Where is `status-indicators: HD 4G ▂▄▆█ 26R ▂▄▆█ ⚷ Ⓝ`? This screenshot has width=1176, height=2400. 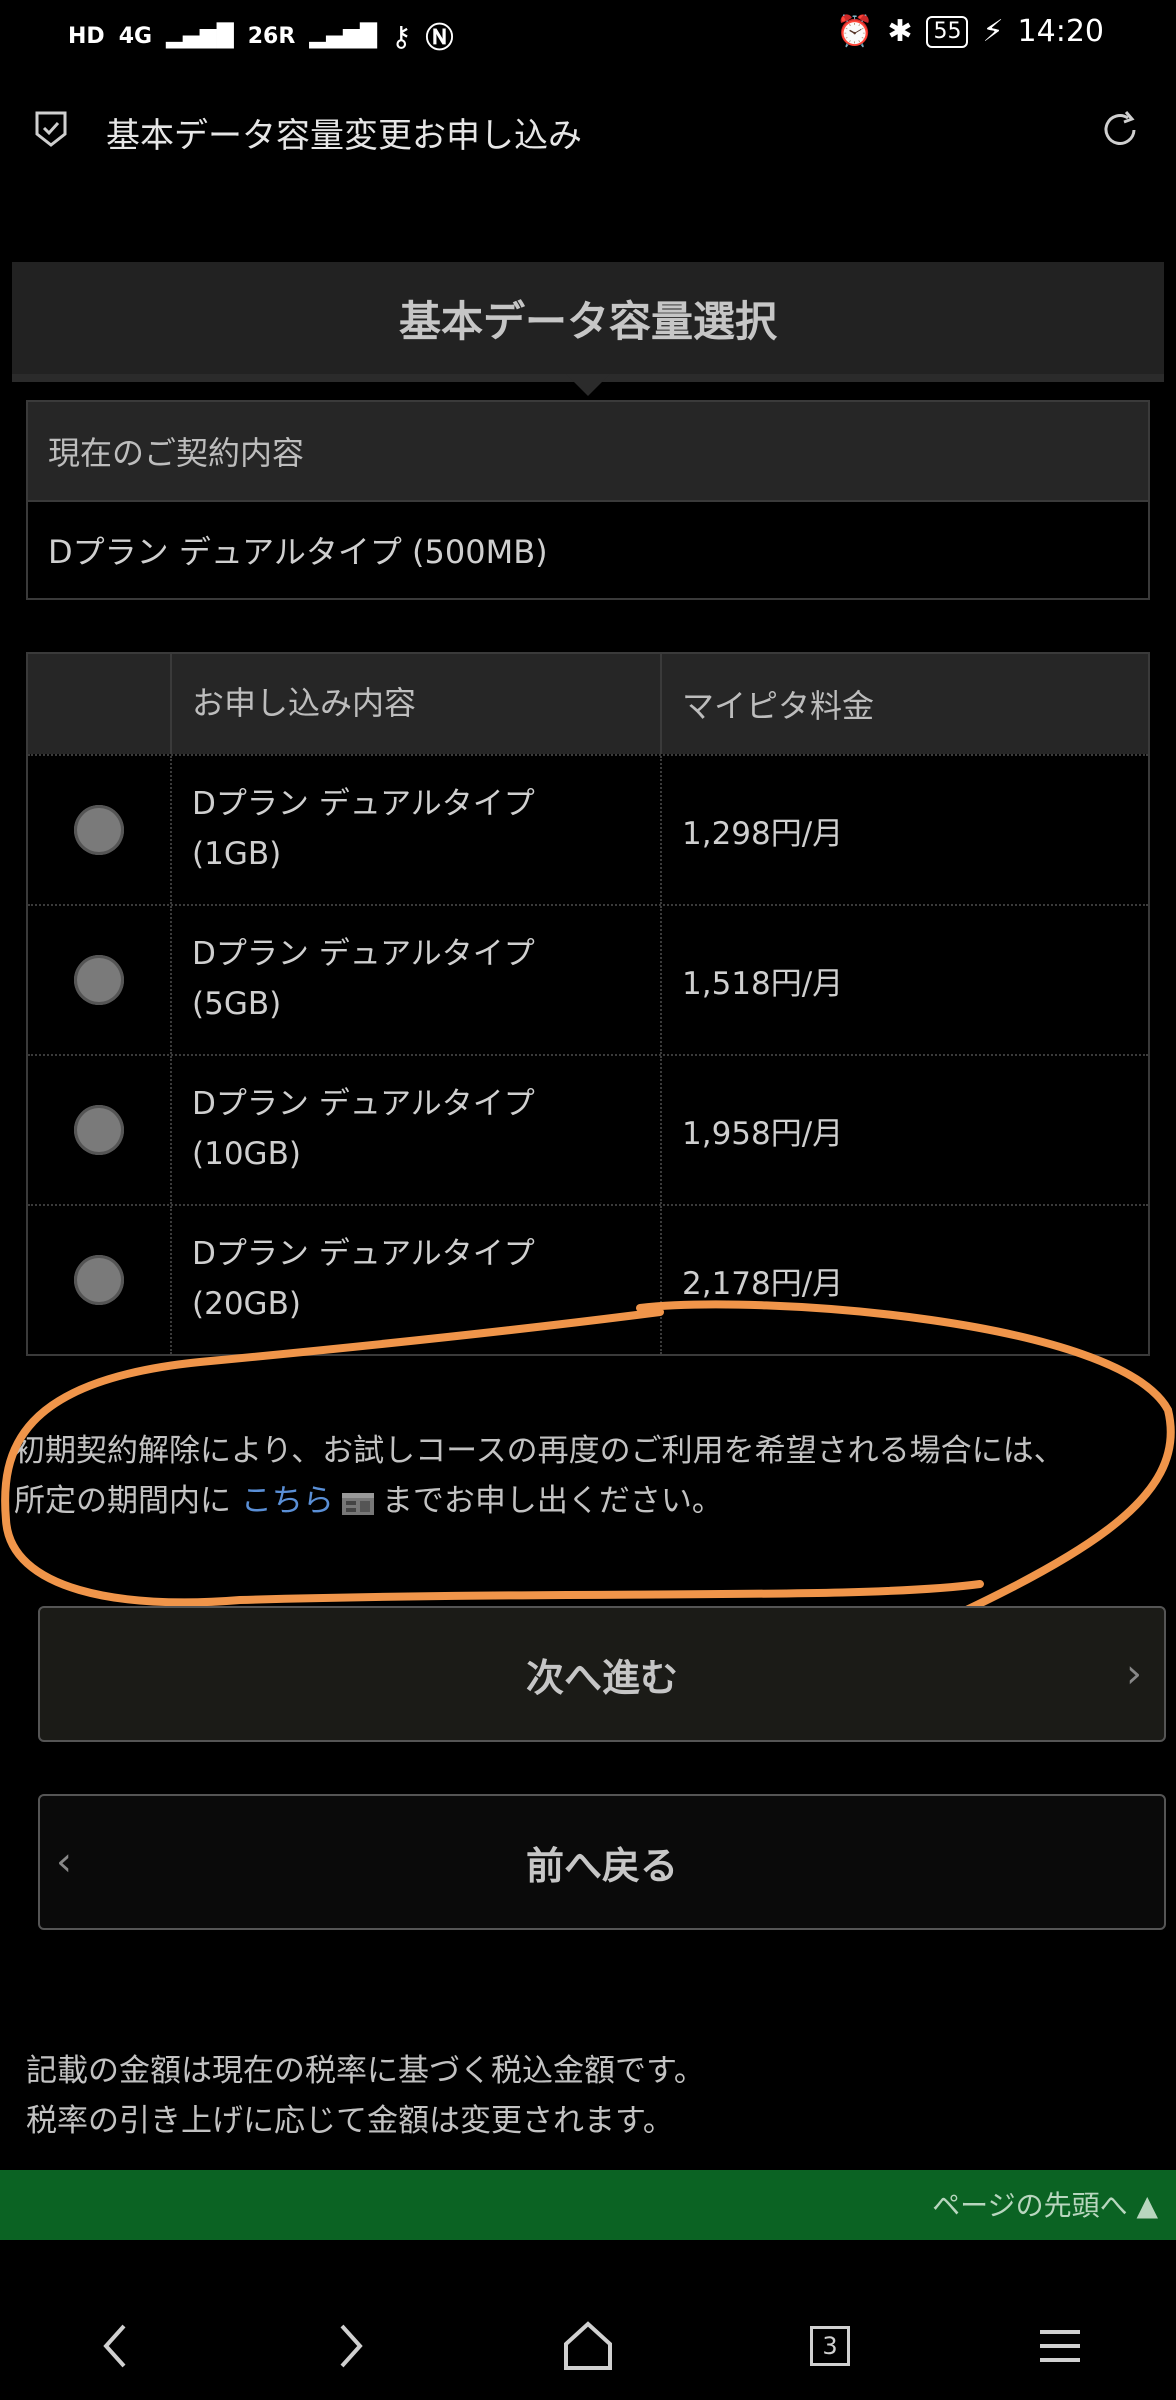
status-indicators: HD 4G ▂▄▆█ 26R ▂▄▆█ ⚷ Ⓝ is located at coordinates (261, 36).